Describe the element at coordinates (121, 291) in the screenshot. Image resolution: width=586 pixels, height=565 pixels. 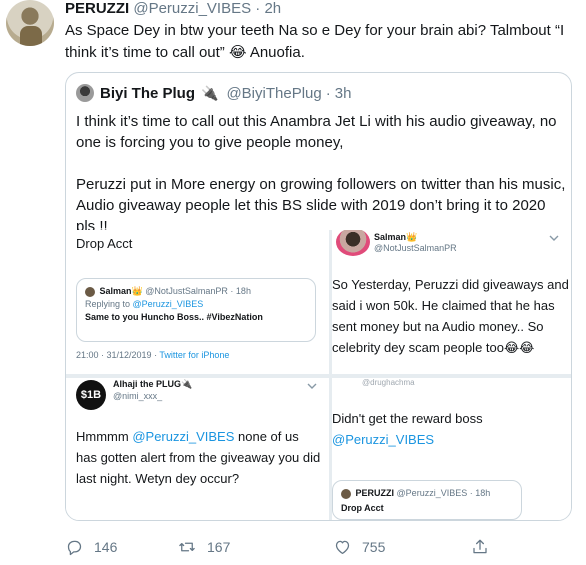
I see `embedded-author-name: Salman👑` at that location.